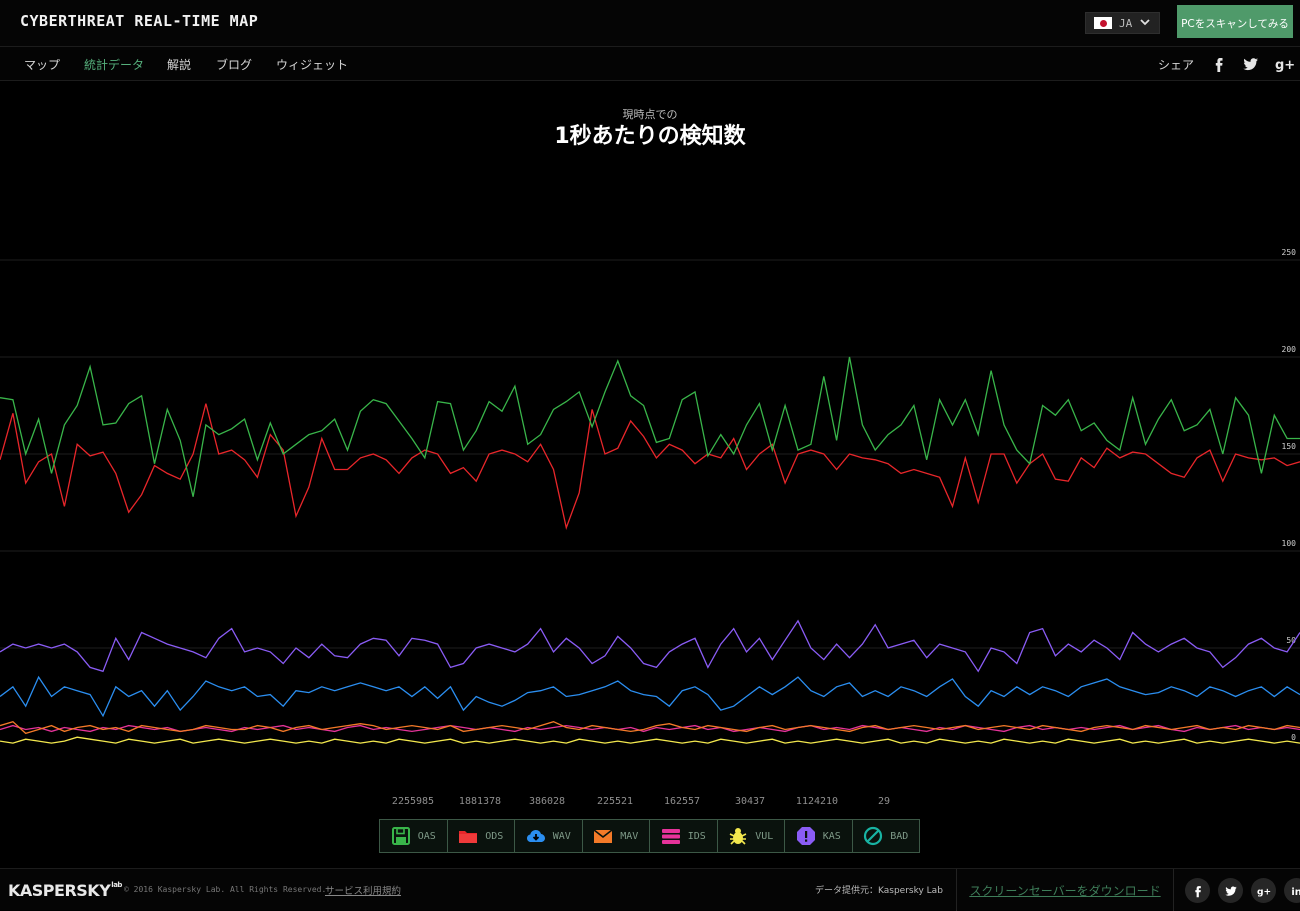 Image resolution: width=1300 pixels, height=911 pixels. Describe the element at coordinates (750, 801) in the screenshot. I see `count-vul: 30437` at that location.